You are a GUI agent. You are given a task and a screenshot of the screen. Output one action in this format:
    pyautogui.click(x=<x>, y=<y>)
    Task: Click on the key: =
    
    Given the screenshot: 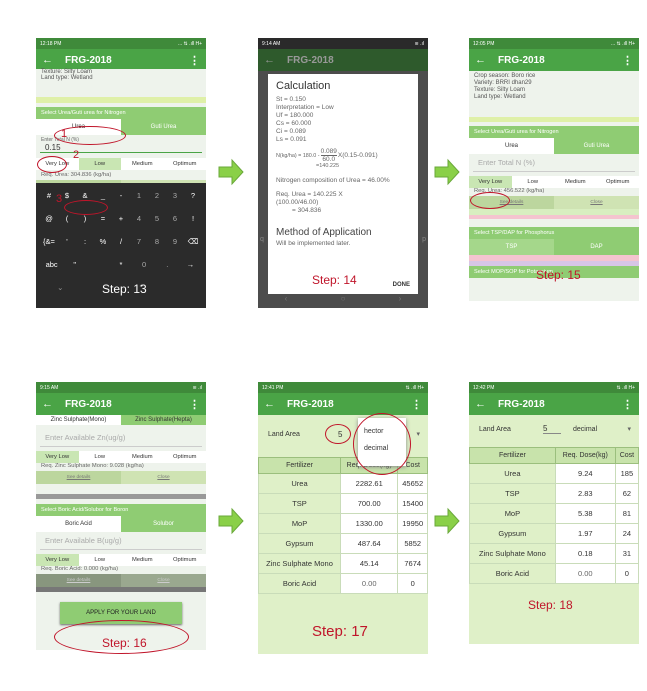 What is the action you would take?
    pyautogui.click(x=103, y=218)
    